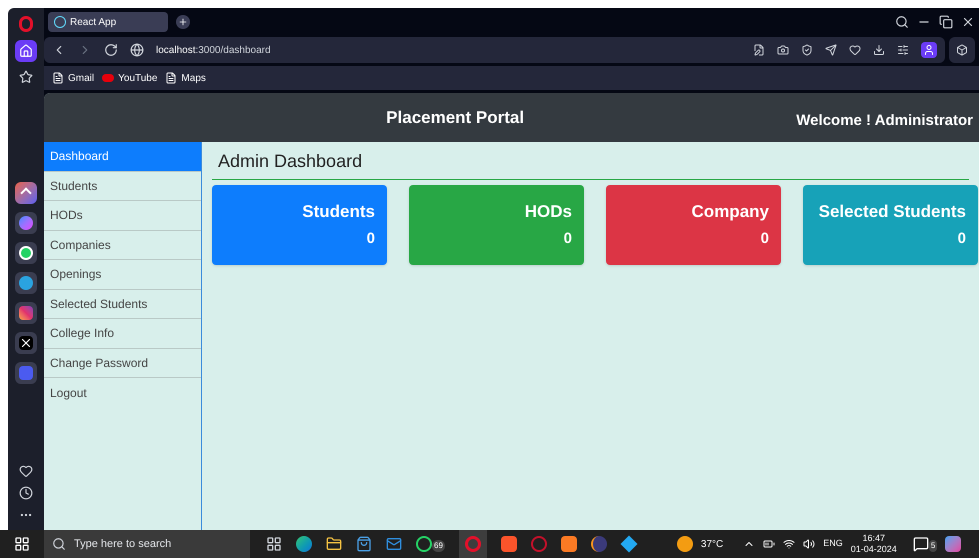  I want to click on globe-icon, so click(137, 50).